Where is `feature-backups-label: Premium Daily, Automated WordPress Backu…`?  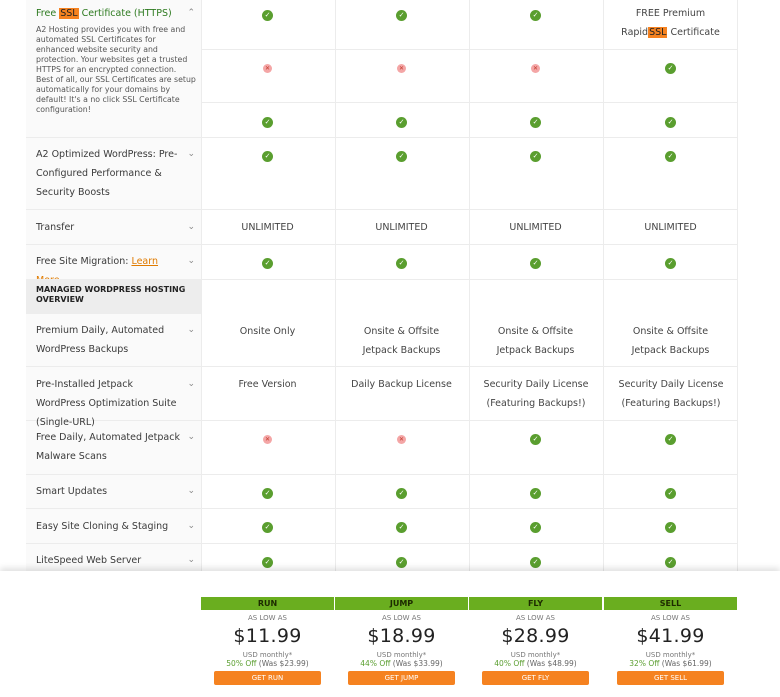
feature-backups-label: Premium Daily, Automated WordPress Backu… is located at coordinates (113, 340).